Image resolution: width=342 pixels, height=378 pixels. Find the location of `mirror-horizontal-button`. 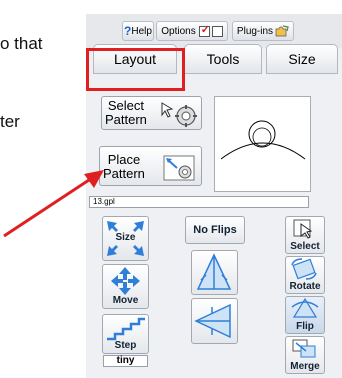

mirror-horizontal-button is located at coordinates (214, 321).